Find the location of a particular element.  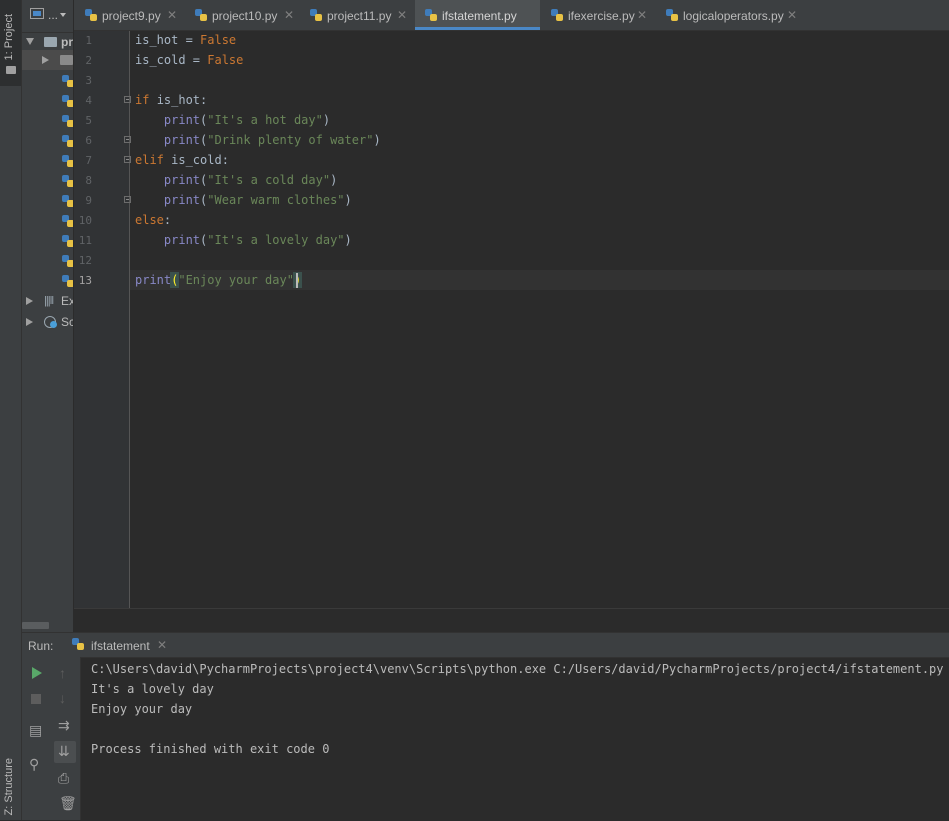

tab-project9: project9.py ✕ is located at coordinates (128, 15).